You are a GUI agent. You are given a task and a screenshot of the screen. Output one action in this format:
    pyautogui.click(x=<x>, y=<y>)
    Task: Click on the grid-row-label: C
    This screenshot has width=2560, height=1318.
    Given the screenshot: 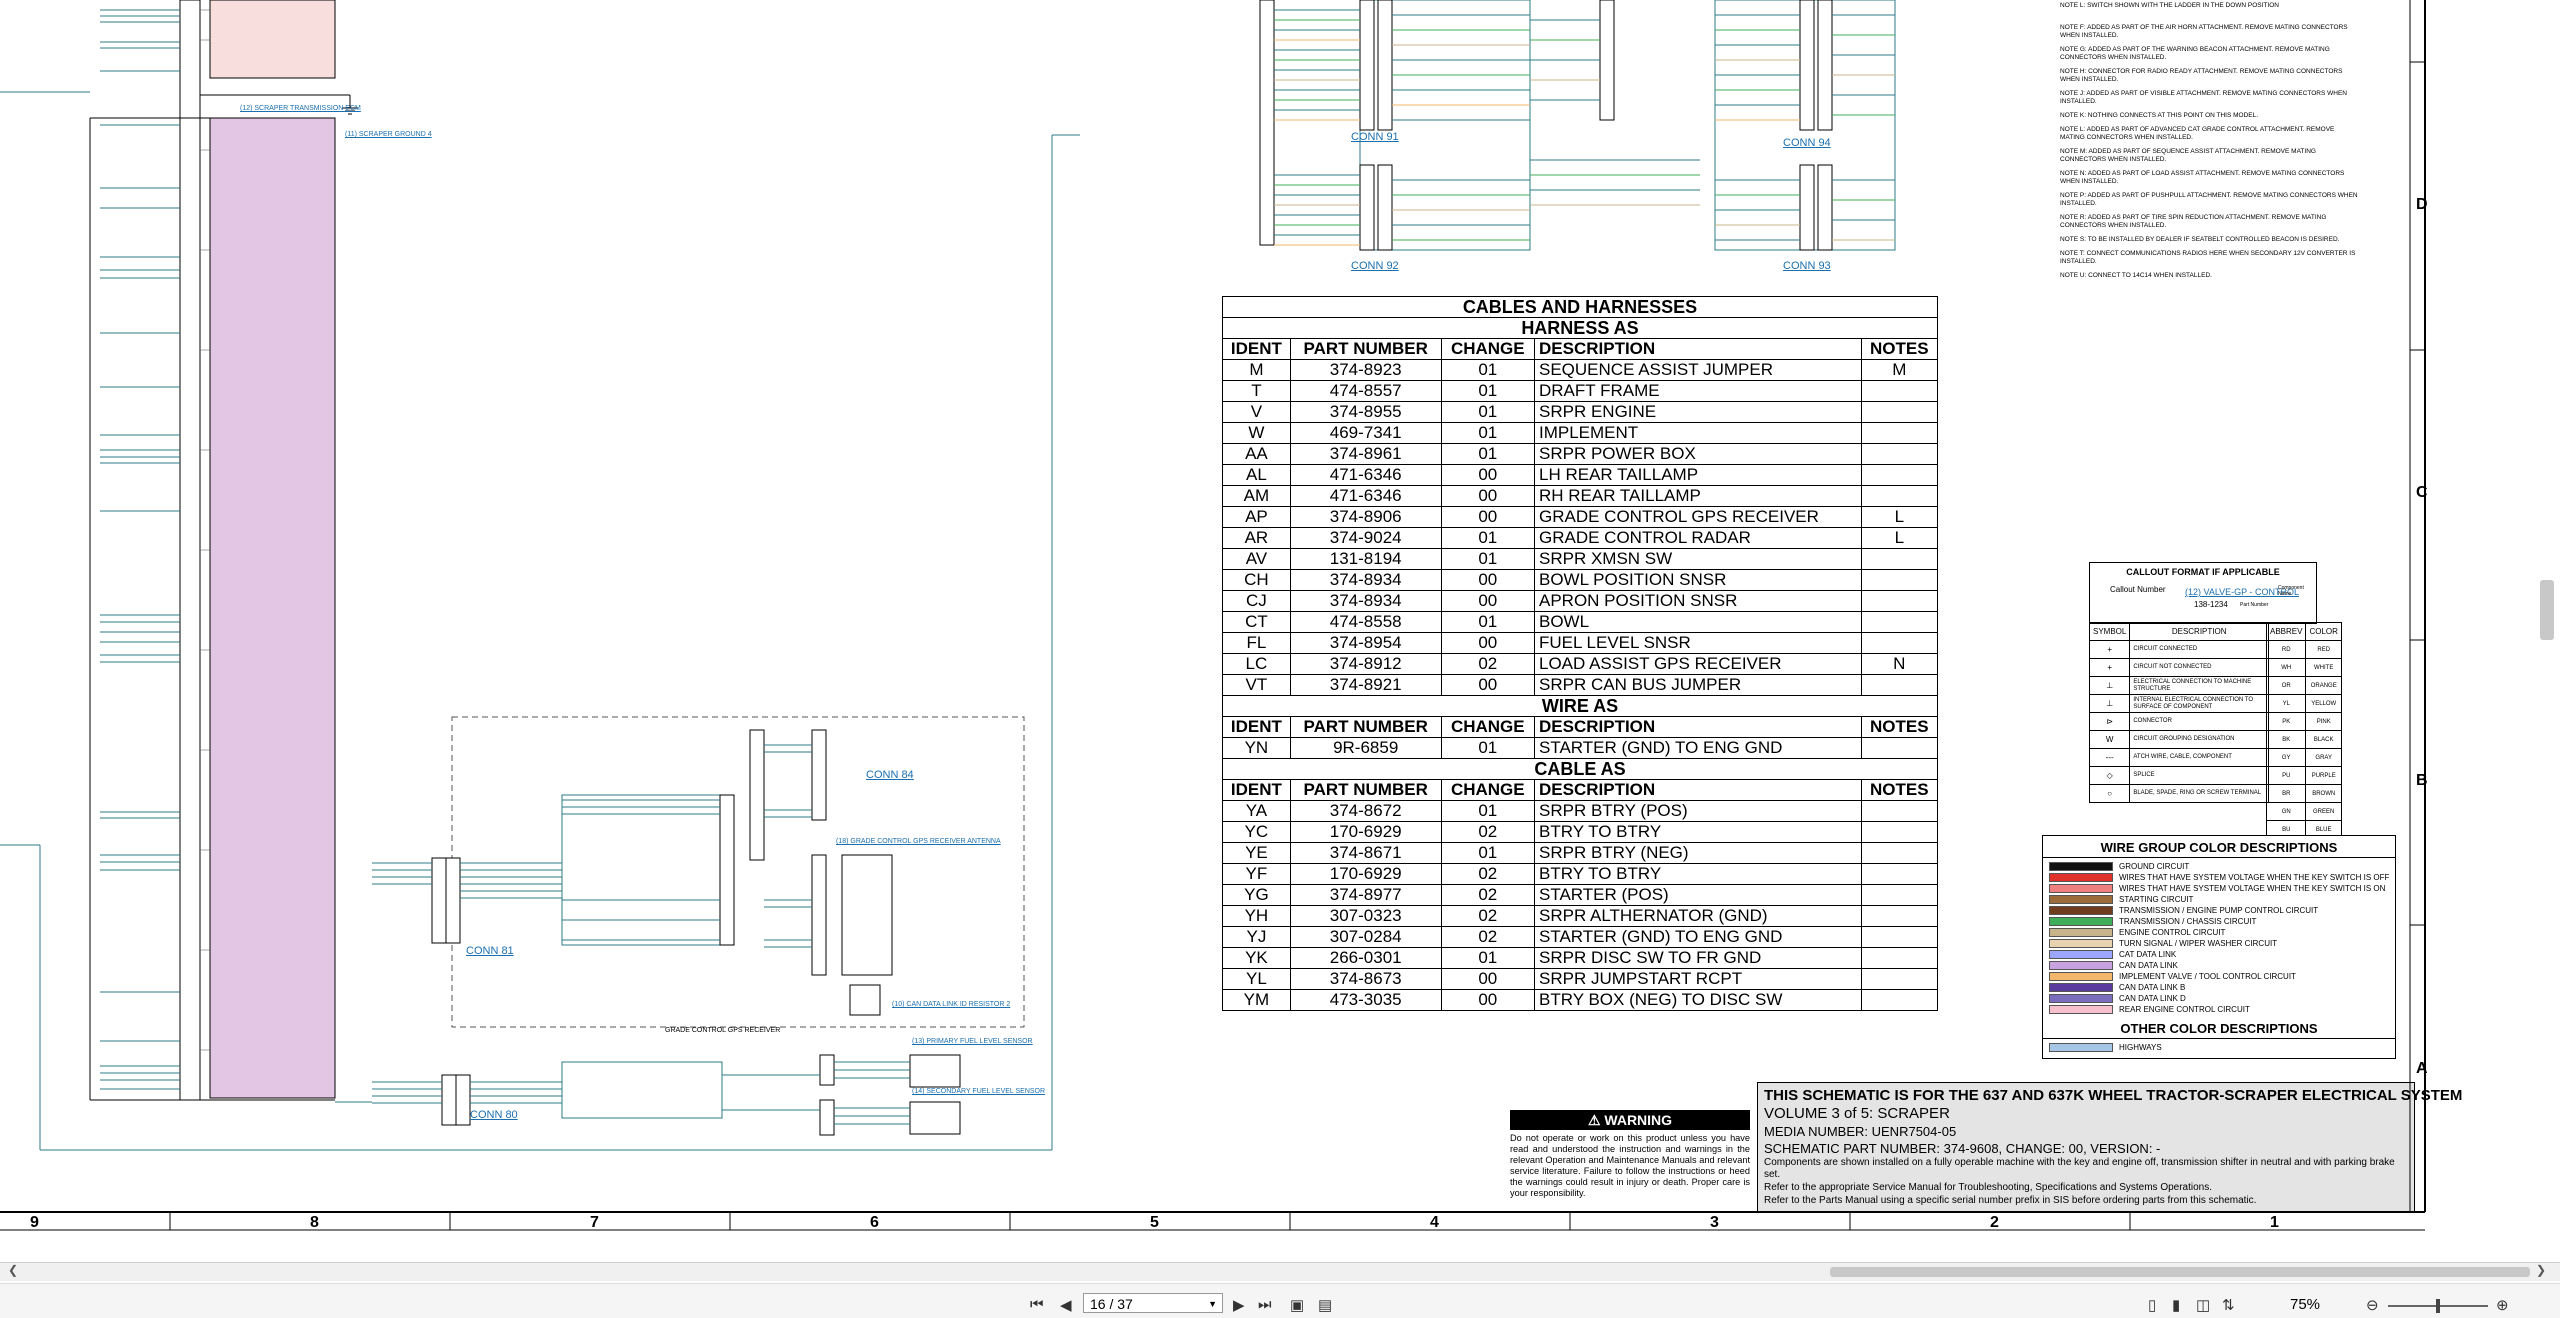 What is the action you would take?
    pyautogui.click(x=2422, y=492)
    